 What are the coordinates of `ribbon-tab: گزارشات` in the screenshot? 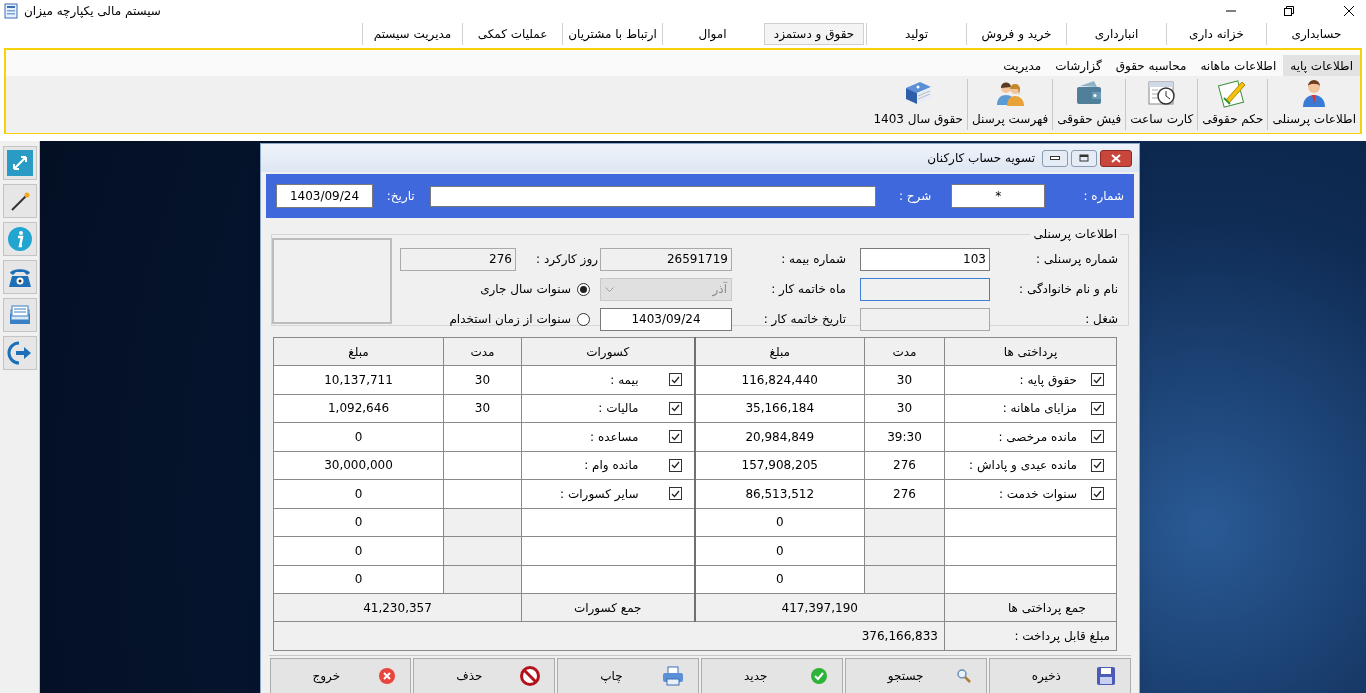 It's located at (1078, 65).